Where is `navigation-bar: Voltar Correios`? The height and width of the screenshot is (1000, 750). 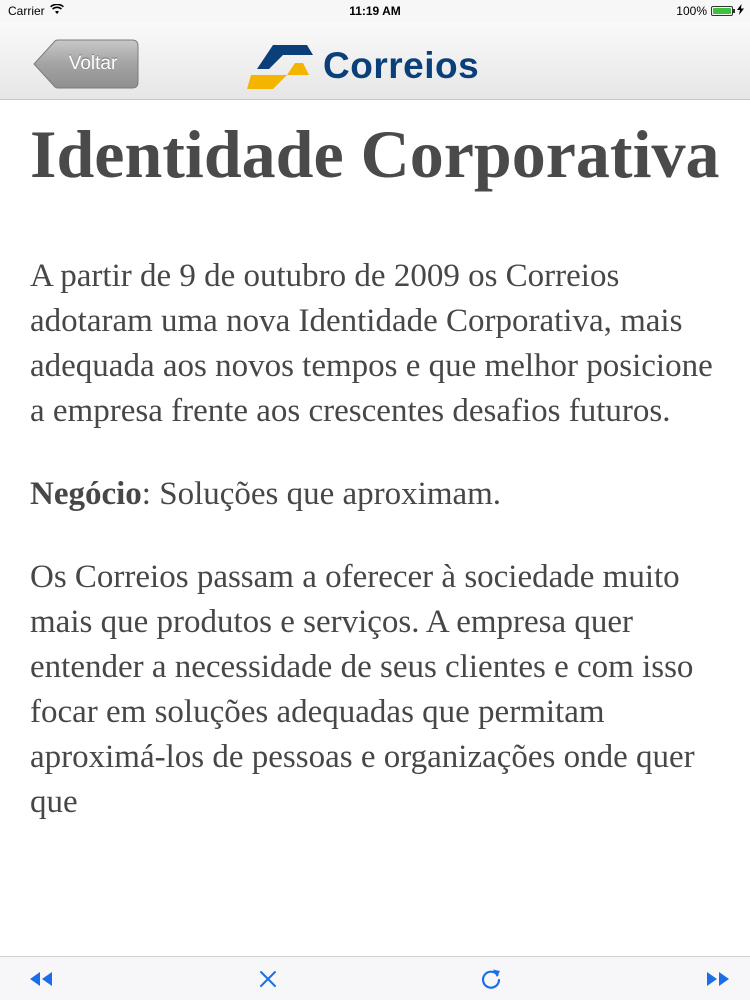 navigation-bar: Voltar Correios is located at coordinates (375, 61).